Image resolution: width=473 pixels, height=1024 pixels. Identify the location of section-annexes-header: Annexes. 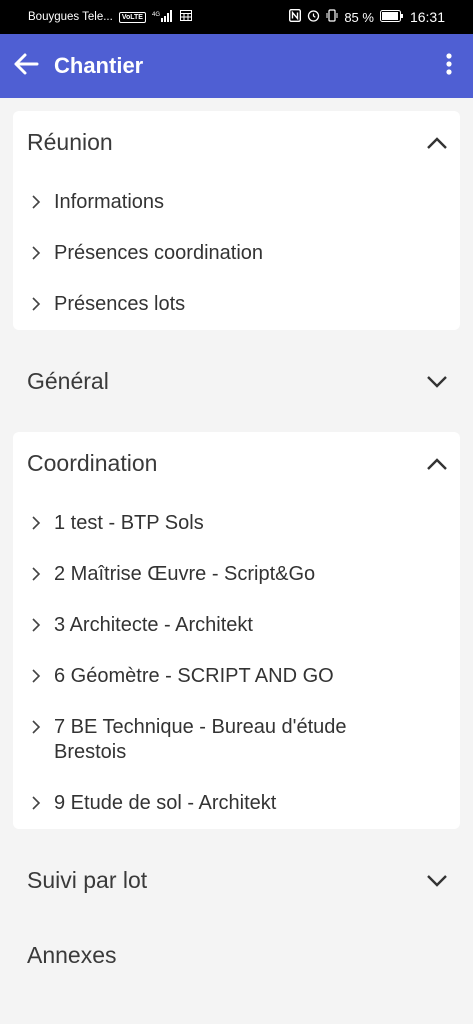
(236, 956).